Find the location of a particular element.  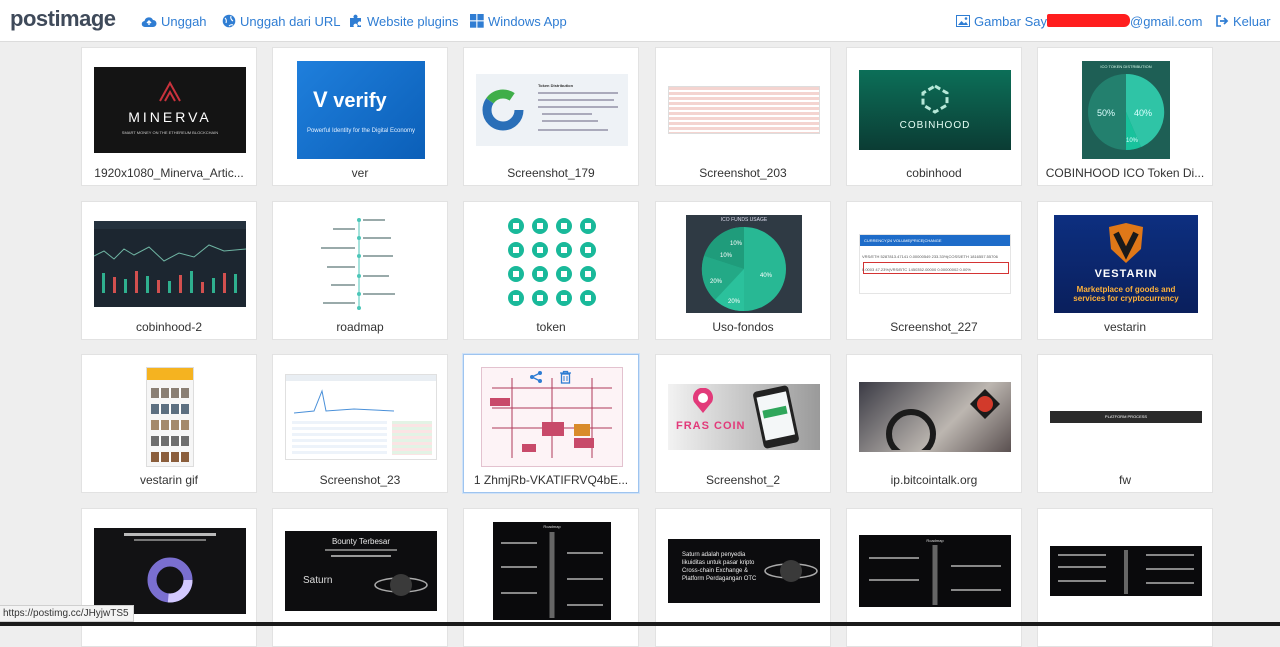

account-email-link: @gmail.com is located at coordinates (1166, 21).